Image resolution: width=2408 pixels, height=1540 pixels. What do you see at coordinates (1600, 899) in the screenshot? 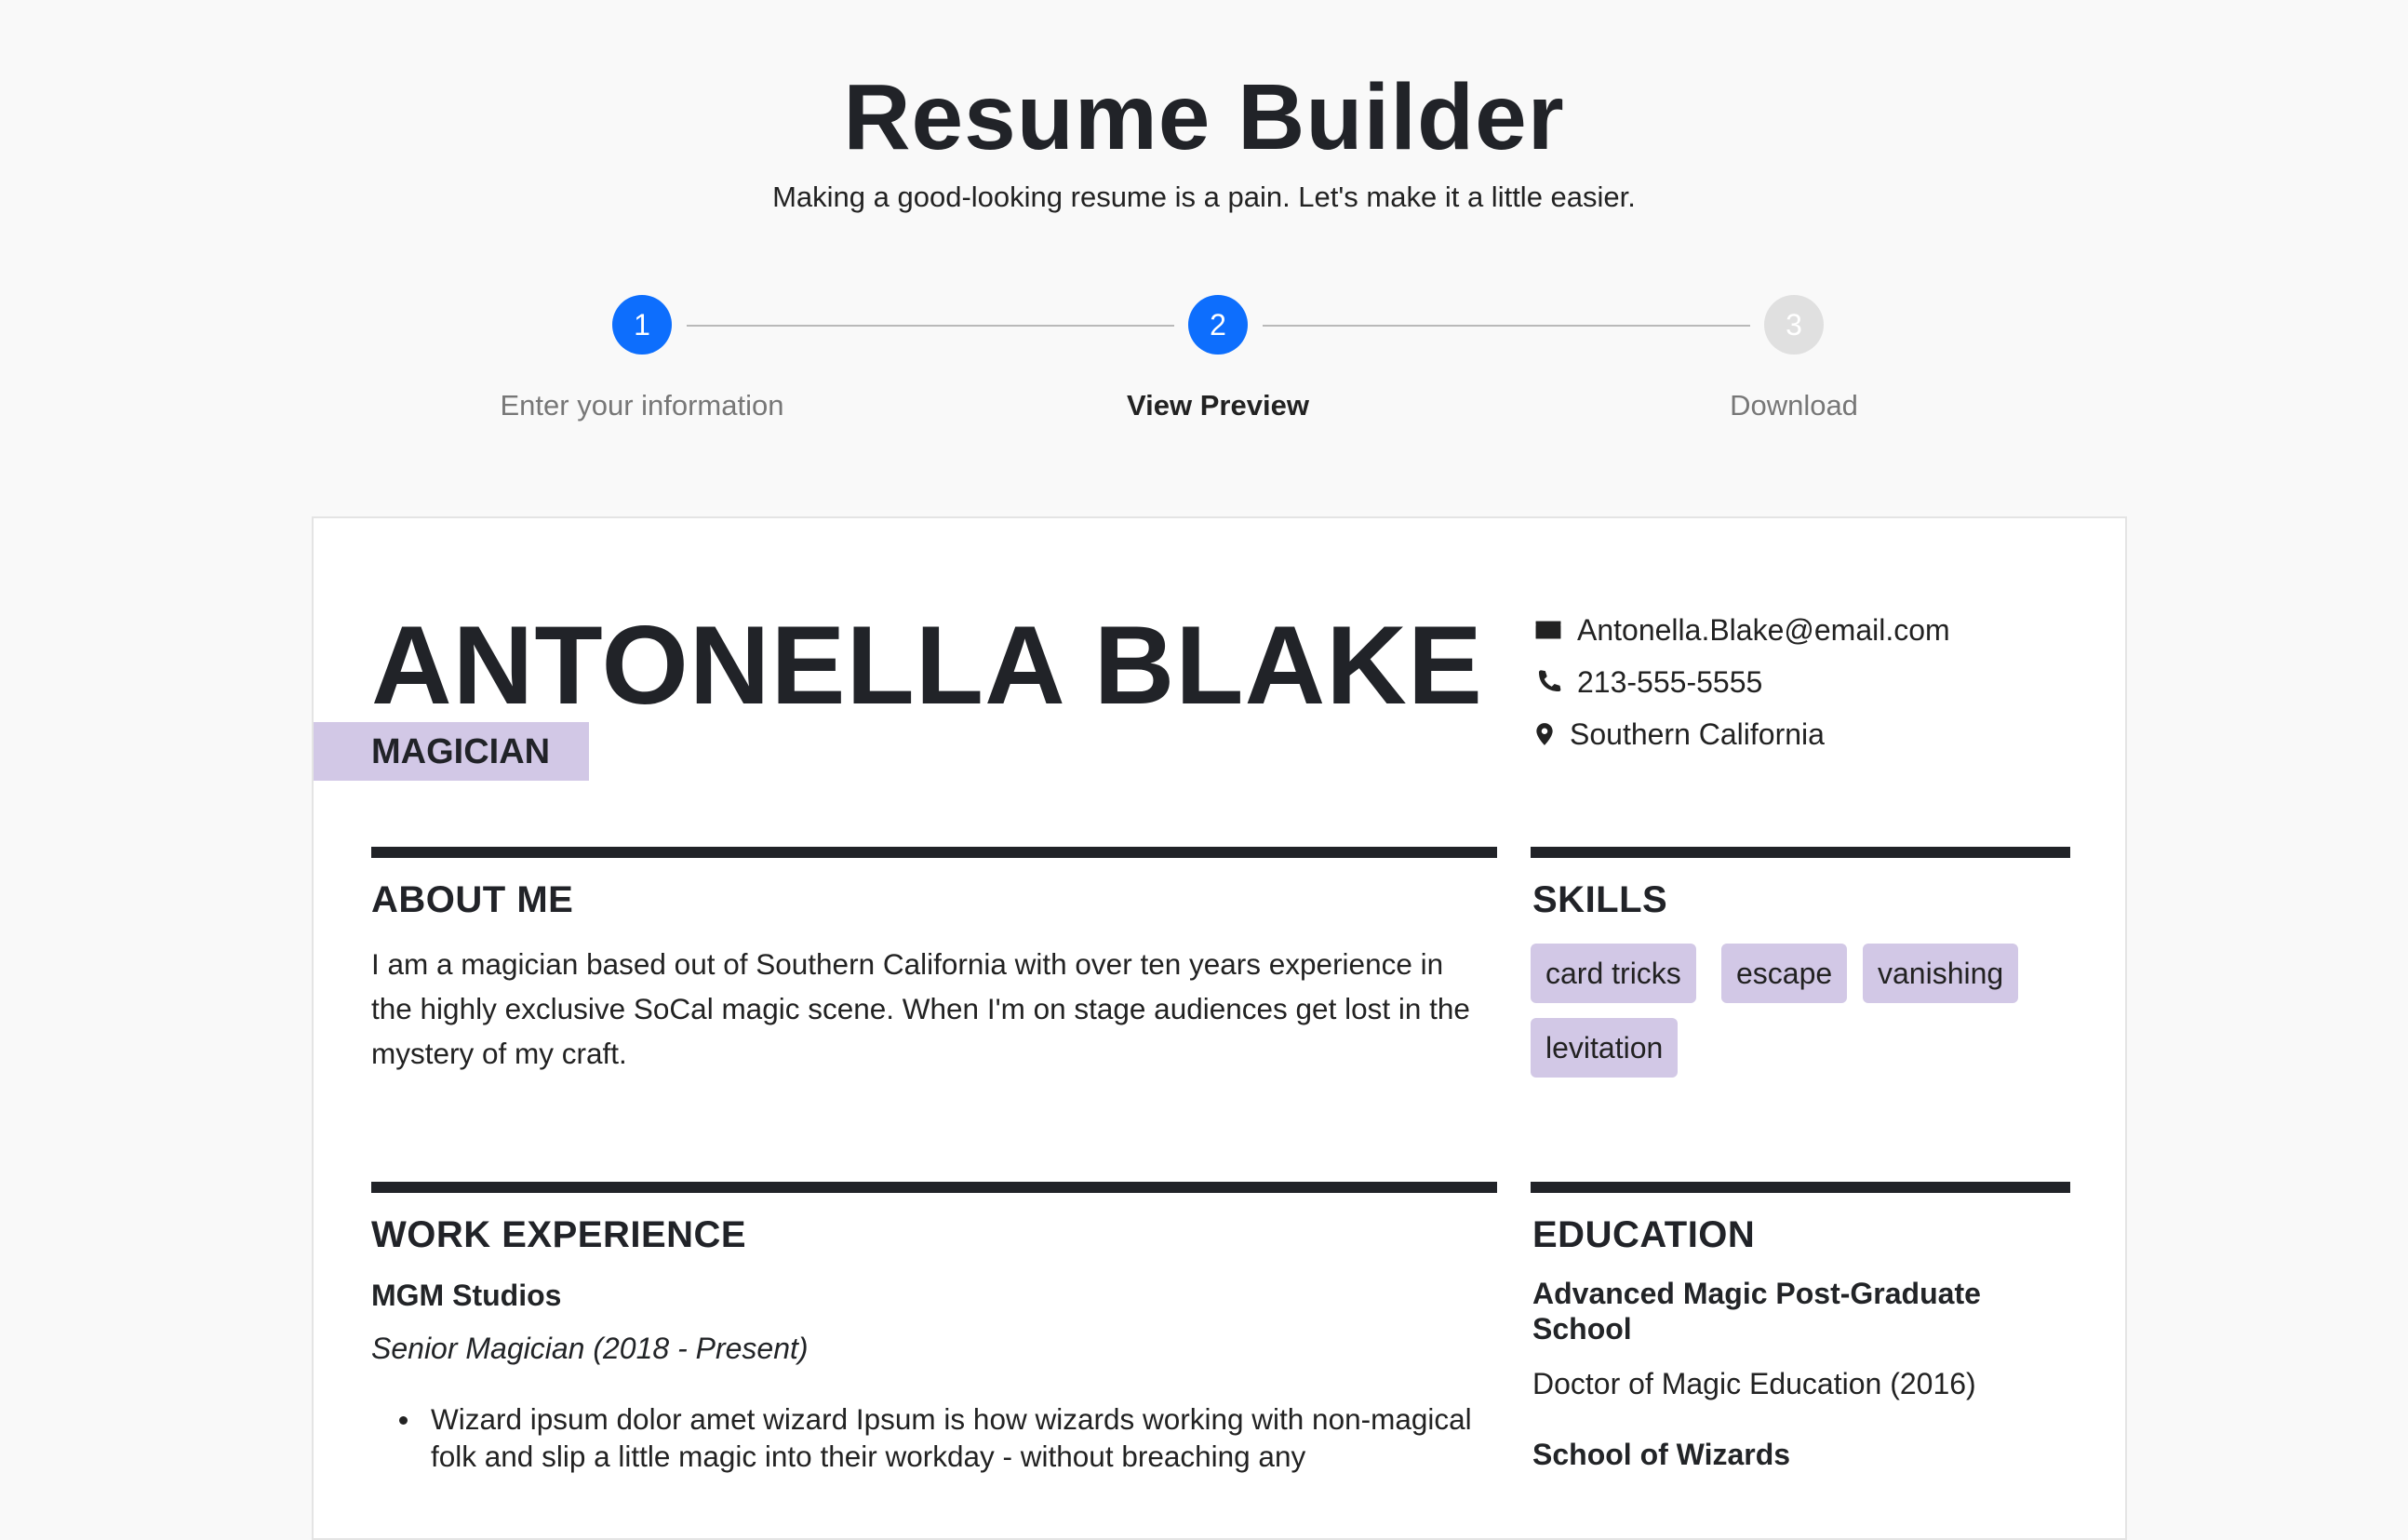
I see `skills-heading: SKILLS` at bounding box center [1600, 899].